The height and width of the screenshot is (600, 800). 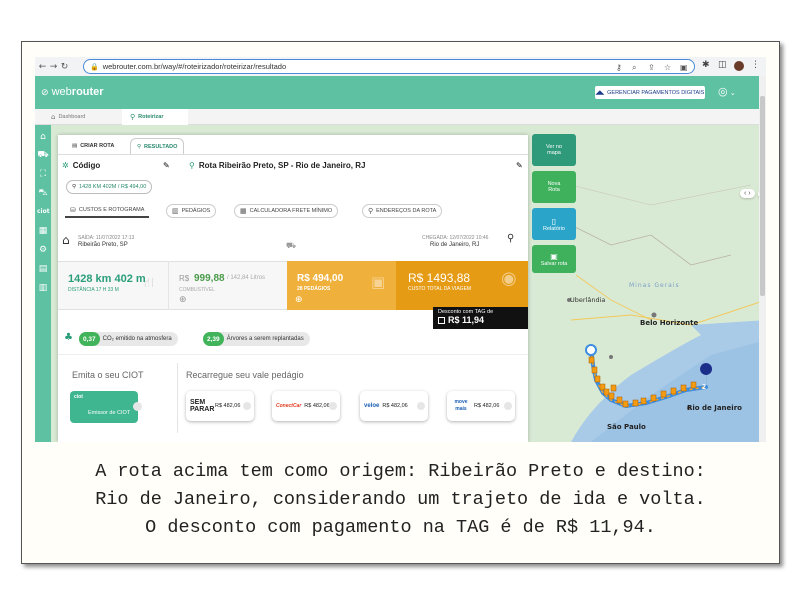 What do you see at coordinates (72, 117) in the screenshot?
I see `tab-dashboard-label: Dashboard` at bounding box center [72, 117].